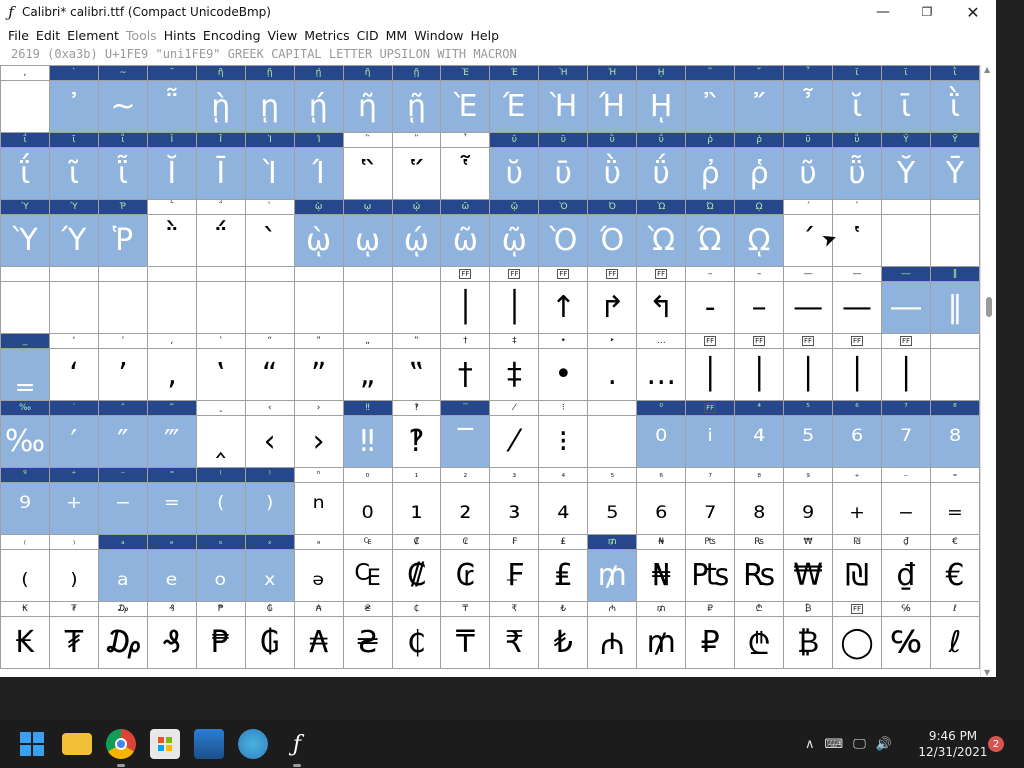 The image size is (1024, 768). I want to click on glyph-label: ₱, so click(220, 609).